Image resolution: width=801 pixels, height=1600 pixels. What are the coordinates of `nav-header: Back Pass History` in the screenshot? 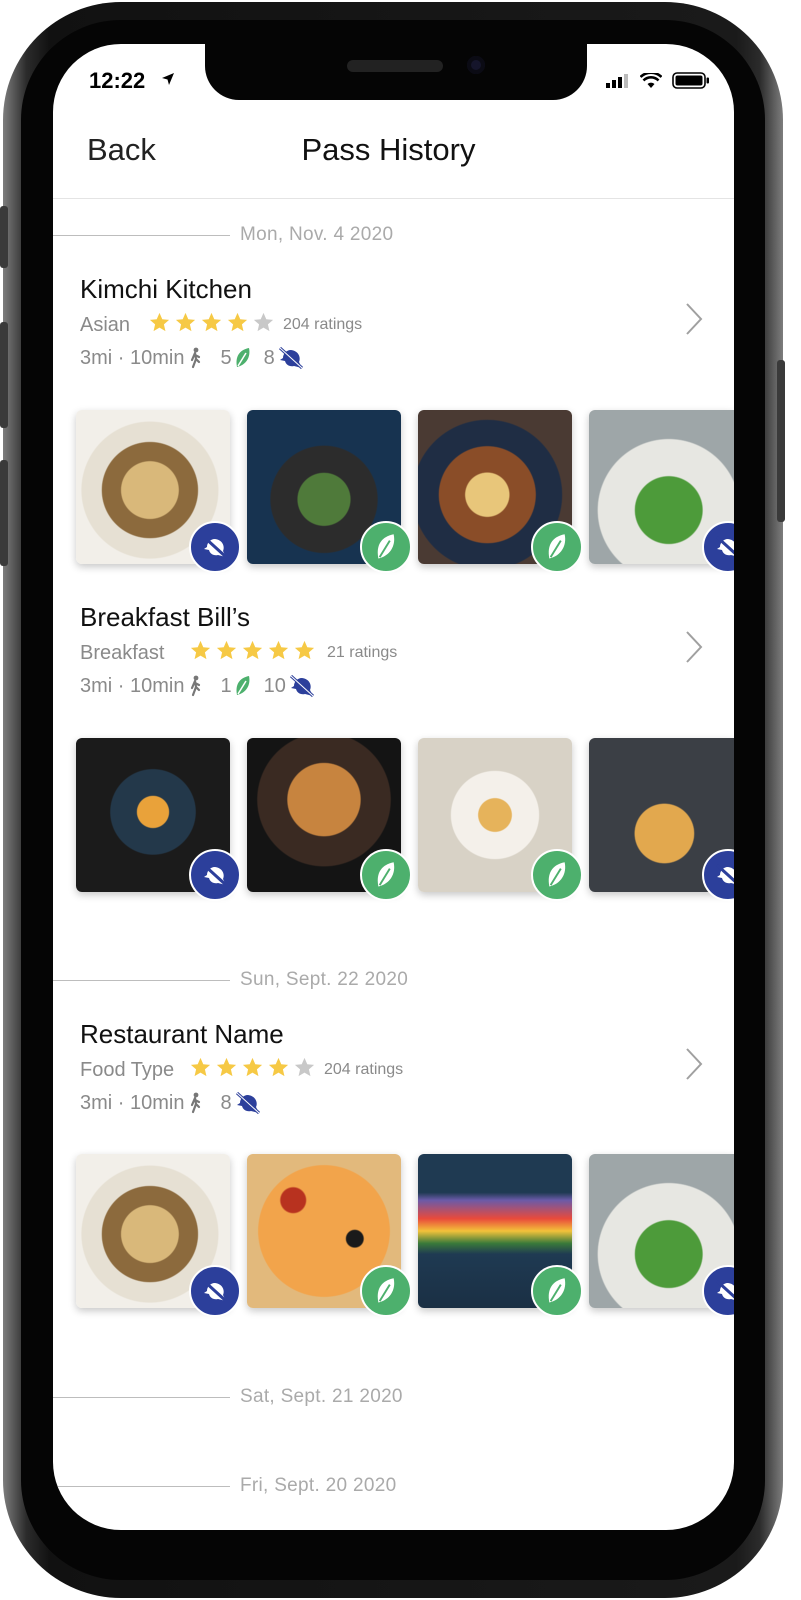 It's located at (393, 159).